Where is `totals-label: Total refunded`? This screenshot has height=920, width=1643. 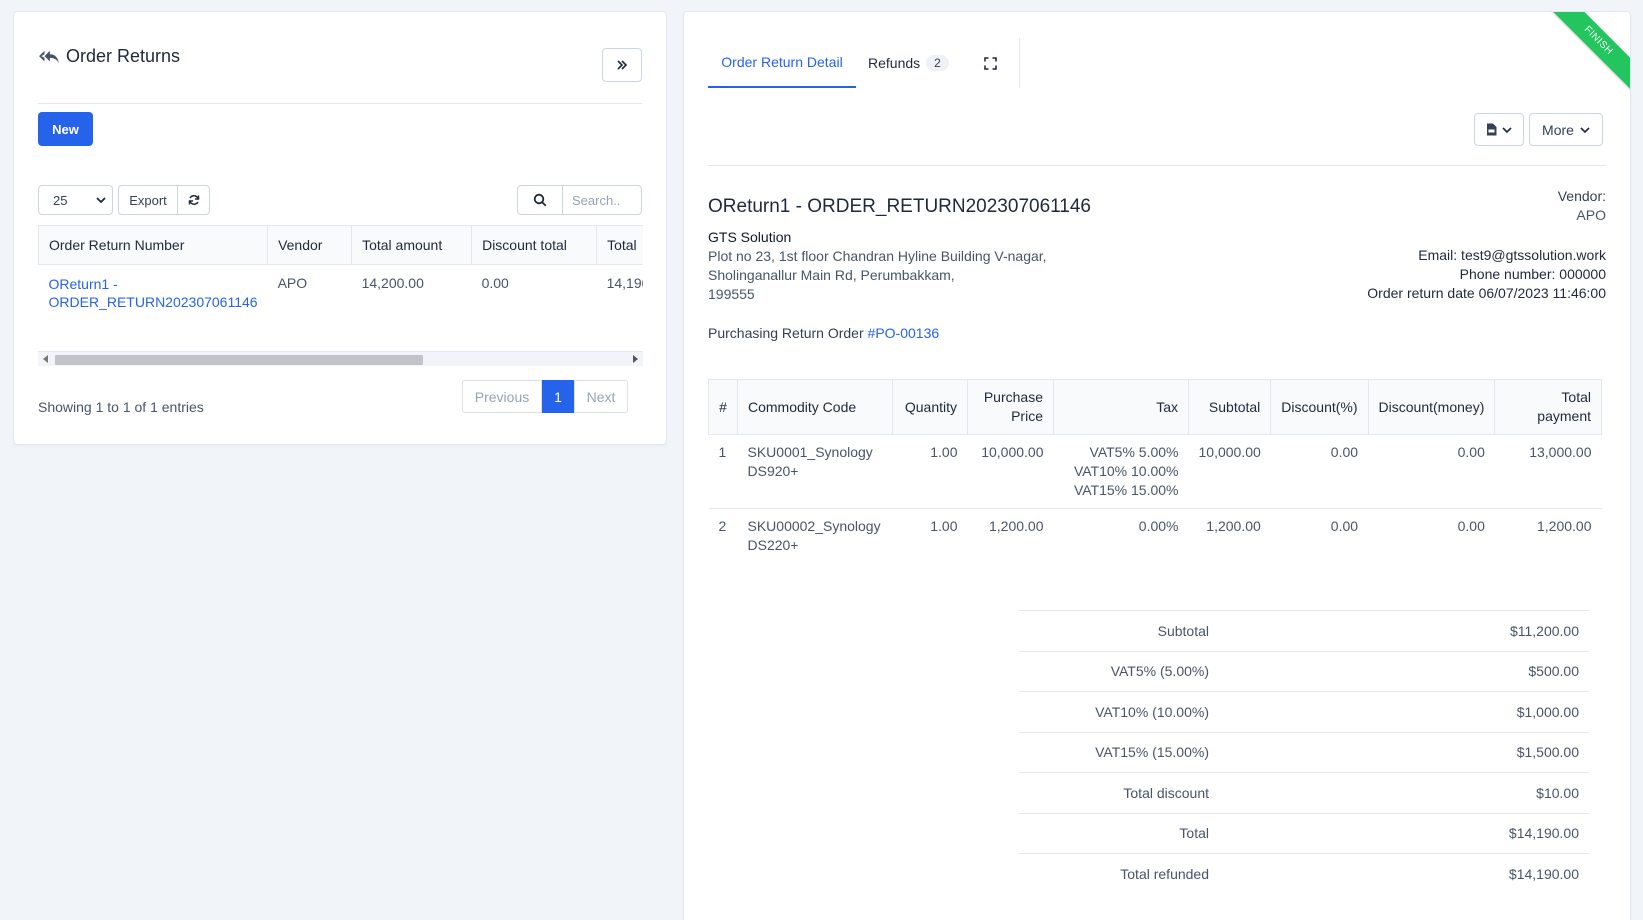
totals-label: Total refunded is located at coordinates (1119, 873).